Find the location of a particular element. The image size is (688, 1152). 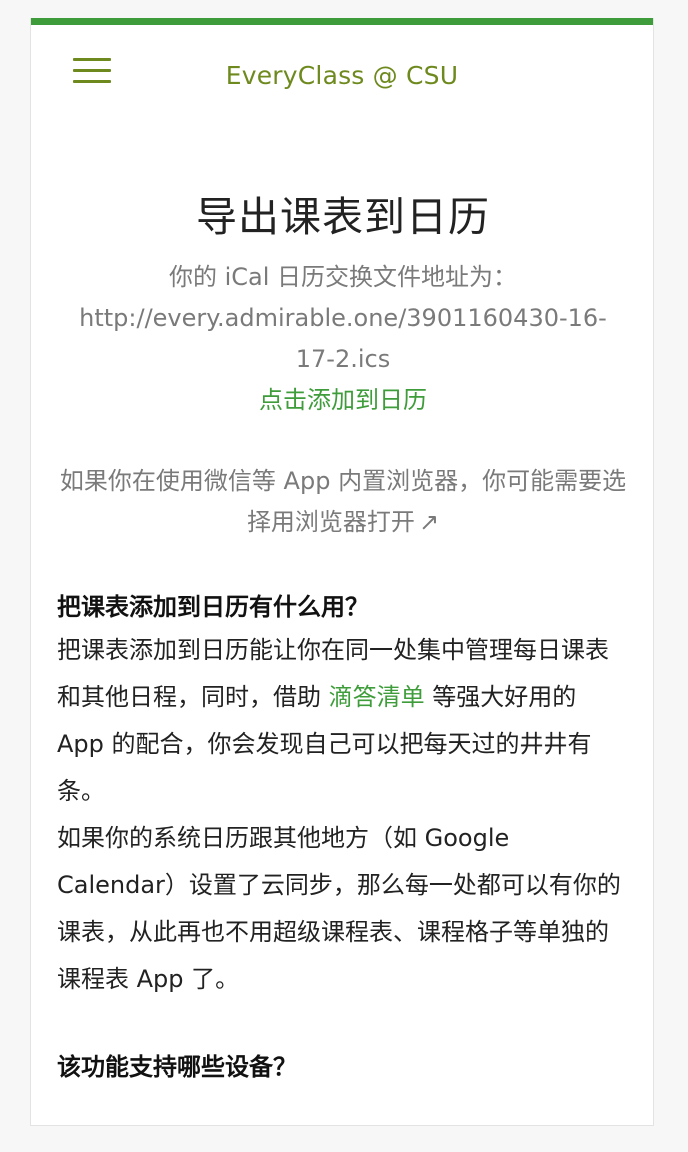

page-title: 导出课表到日历 is located at coordinates (343, 217).